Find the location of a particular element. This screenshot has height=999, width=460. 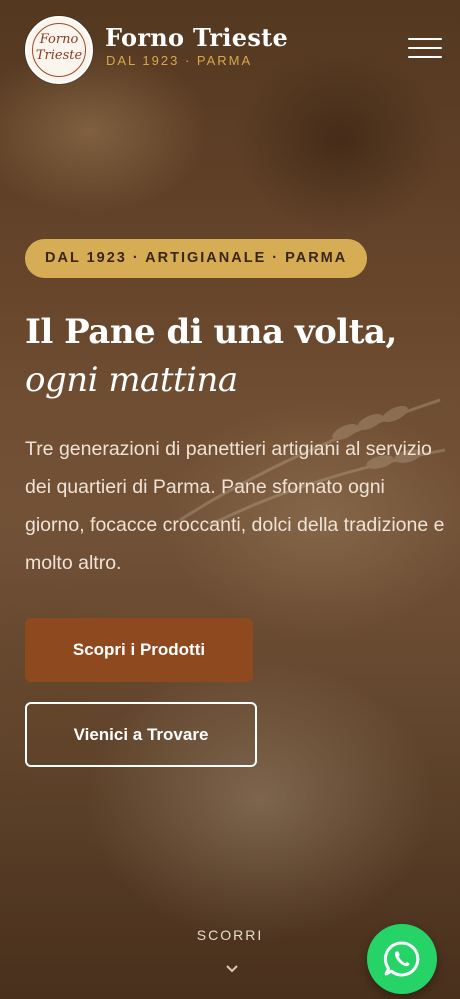

whatsapp-icon is located at coordinates (401, 959).